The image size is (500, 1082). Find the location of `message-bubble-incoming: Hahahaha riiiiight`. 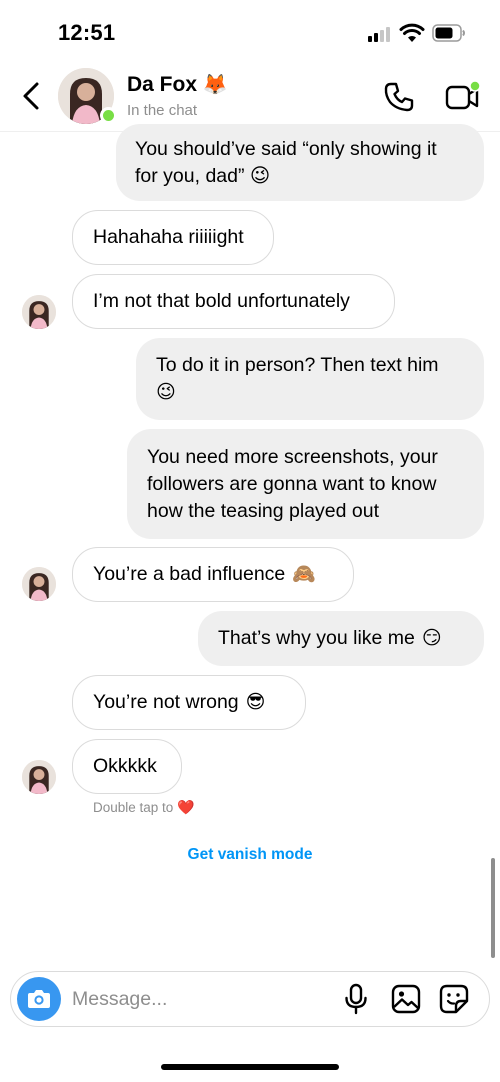

message-bubble-incoming: Hahahaha riiiiight is located at coordinates (173, 237).